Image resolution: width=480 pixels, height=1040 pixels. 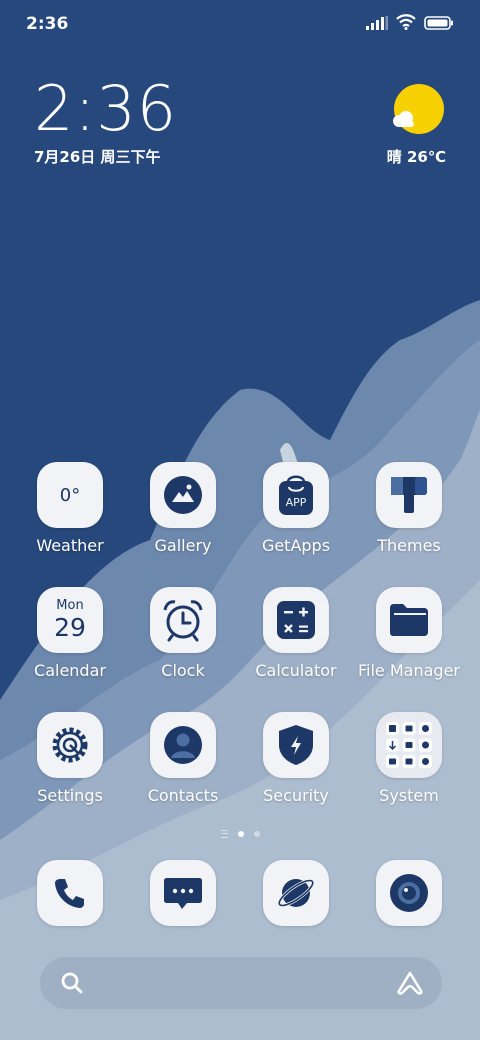 I want to click on widget-date: 7月26日 周三下午, so click(x=97, y=157).